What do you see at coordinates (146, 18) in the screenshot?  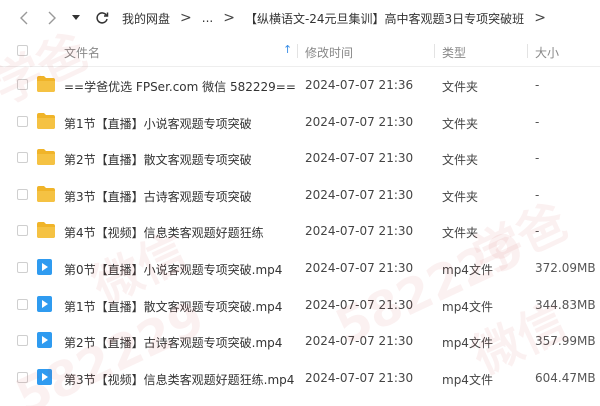 I see `breadcrumb-root: 我的网盘` at bounding box center [146, 18].